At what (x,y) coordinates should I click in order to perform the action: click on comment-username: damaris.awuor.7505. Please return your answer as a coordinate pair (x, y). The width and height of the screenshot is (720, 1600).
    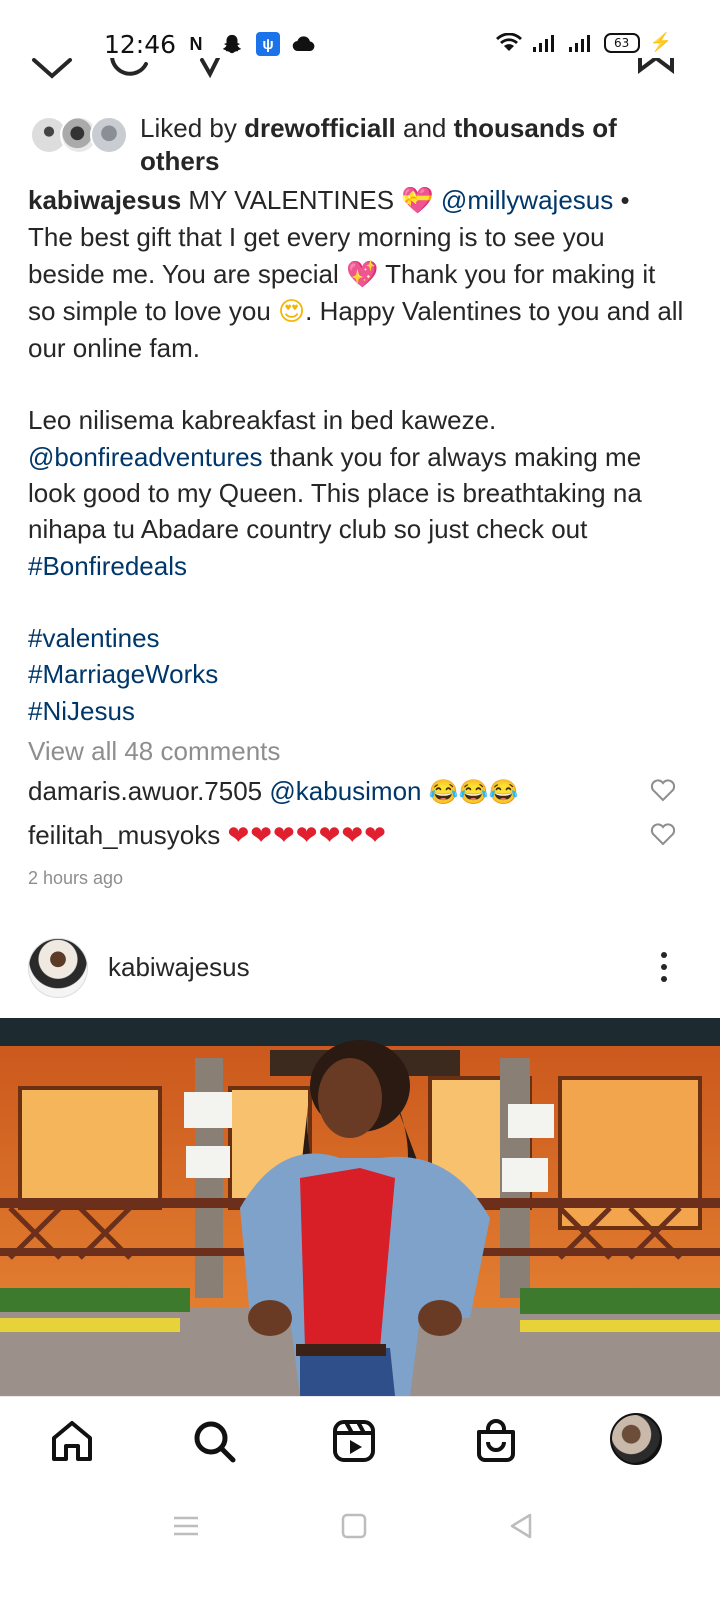
    Looking at the image, I should click on (145, 791).